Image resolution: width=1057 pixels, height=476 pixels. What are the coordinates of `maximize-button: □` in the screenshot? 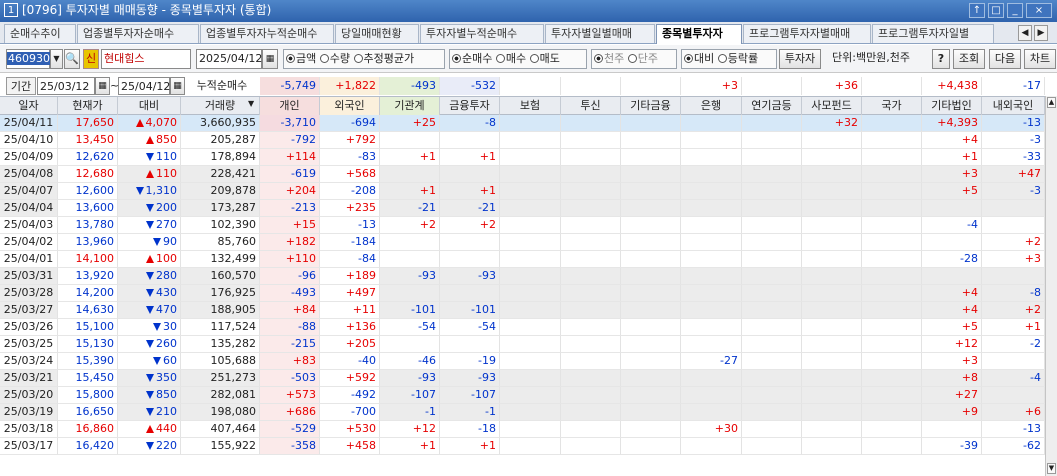 It's located at (996, 10).